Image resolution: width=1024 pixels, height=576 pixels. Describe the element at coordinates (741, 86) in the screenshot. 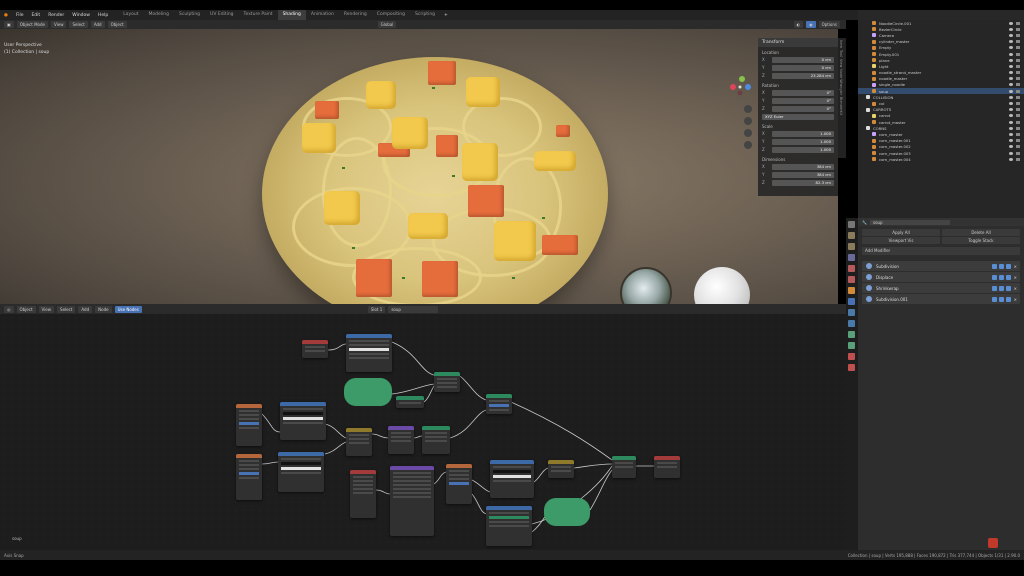

I see `navigation-gizmo-icon` at that location.